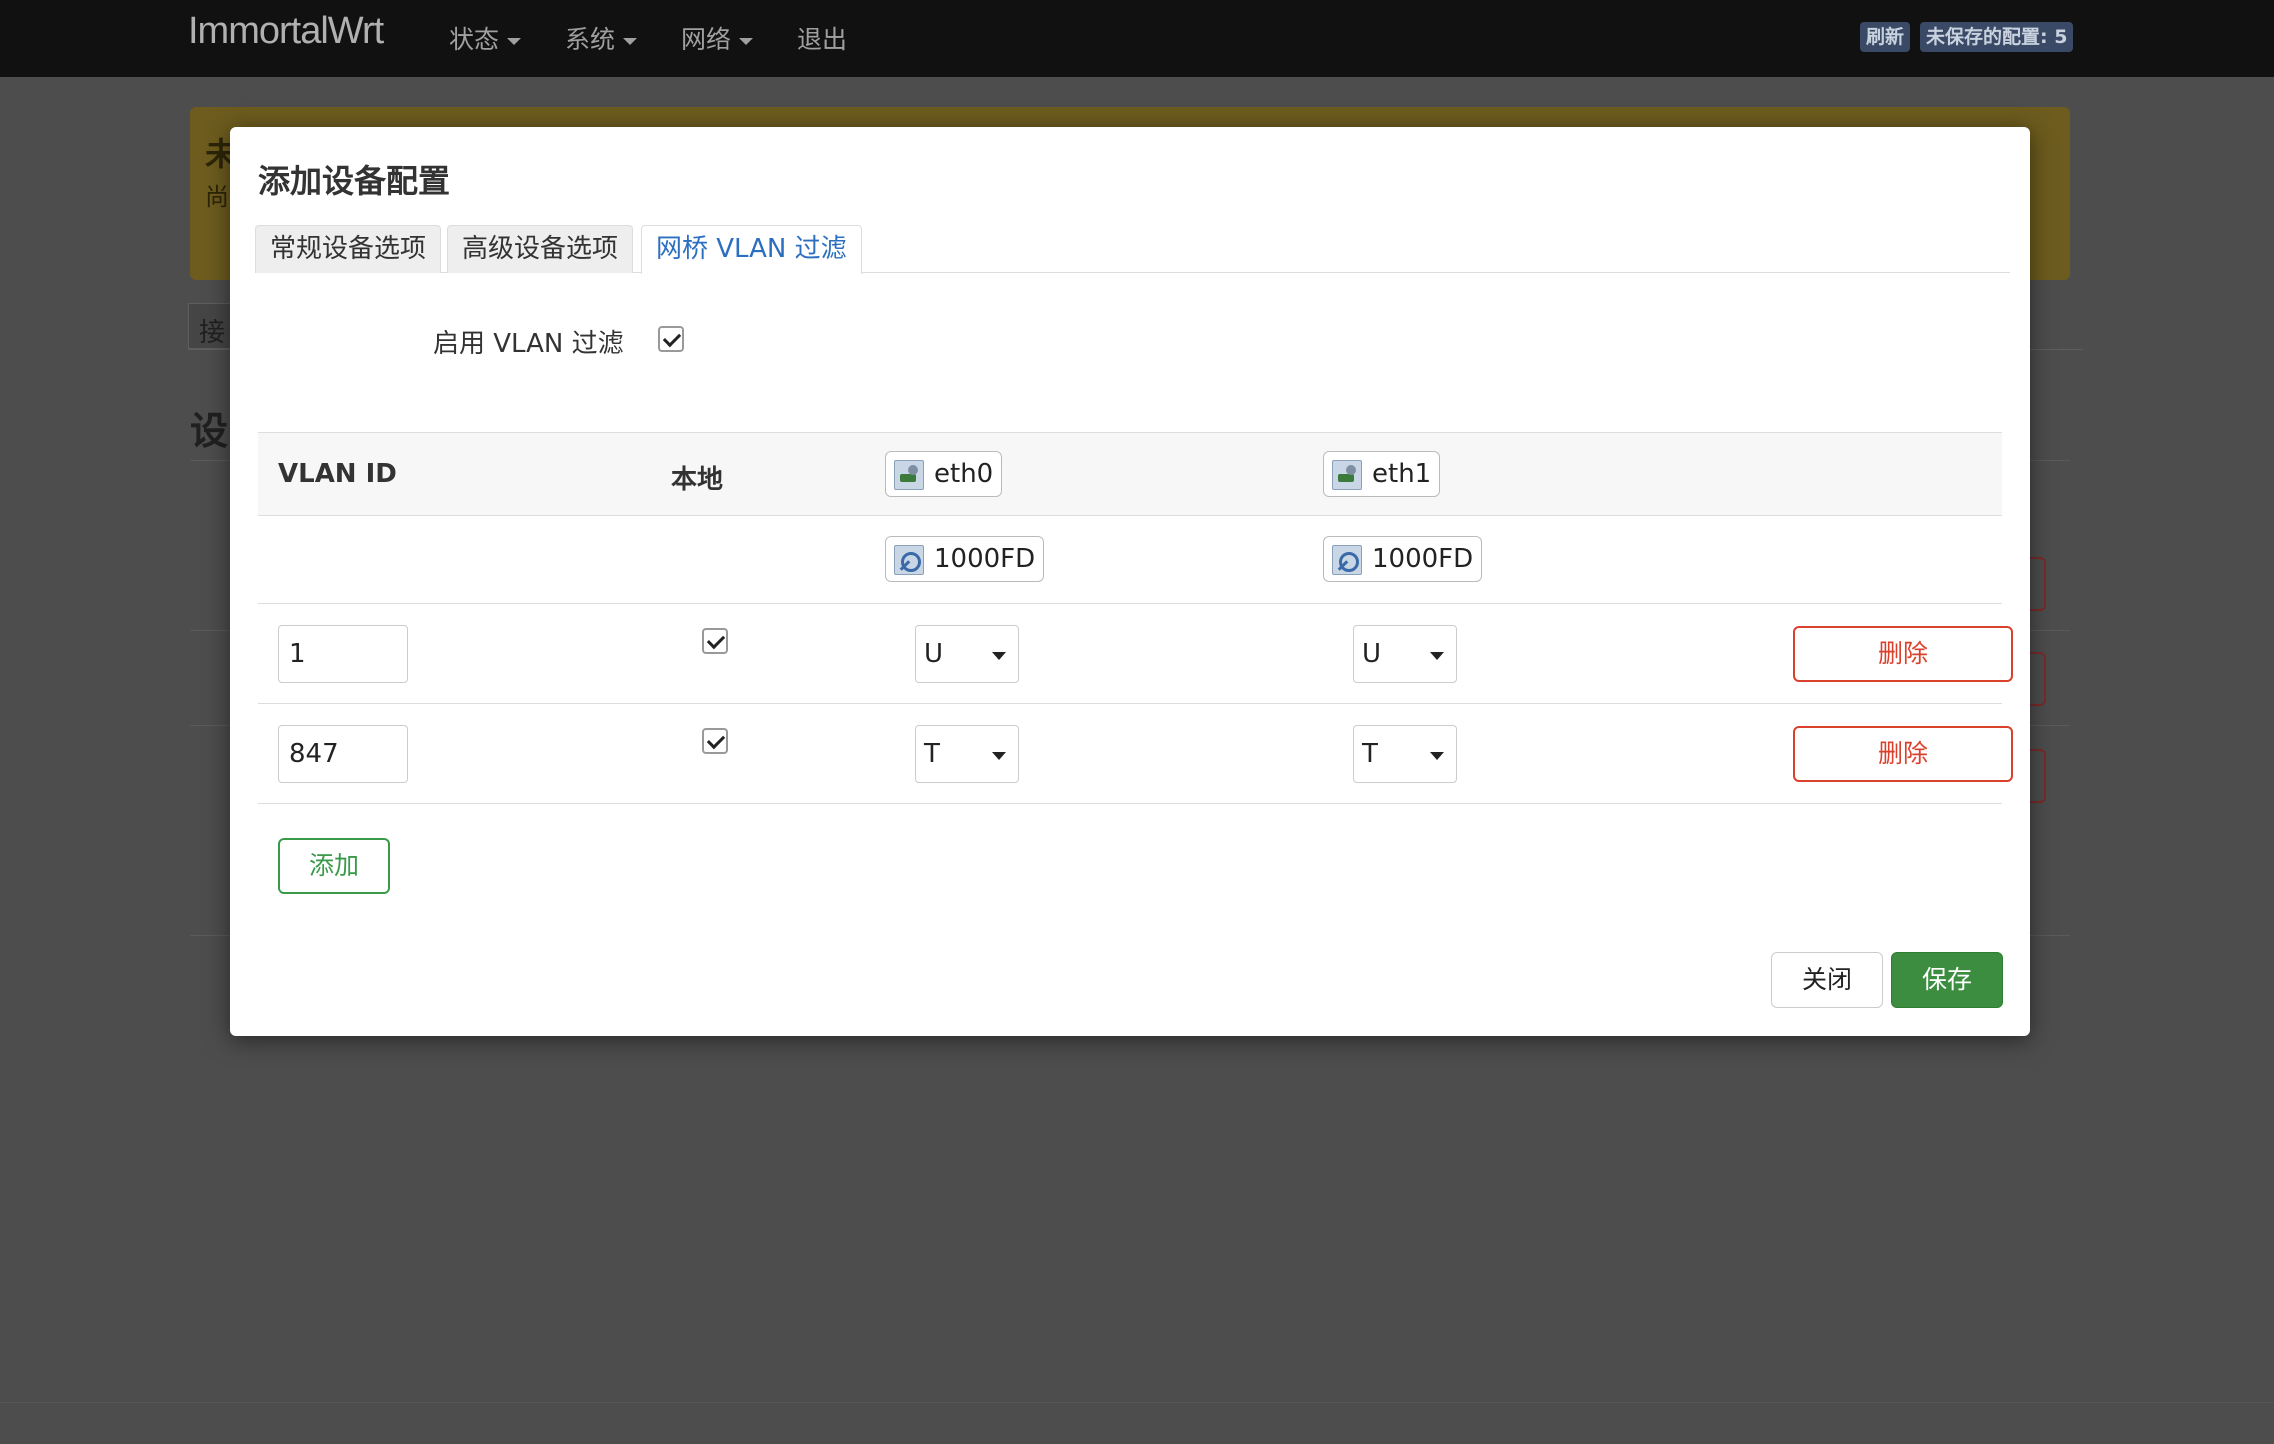 The image size is (2274, 1444). I want to click on eth1-speed: 1000FD, so click(1403, 559).